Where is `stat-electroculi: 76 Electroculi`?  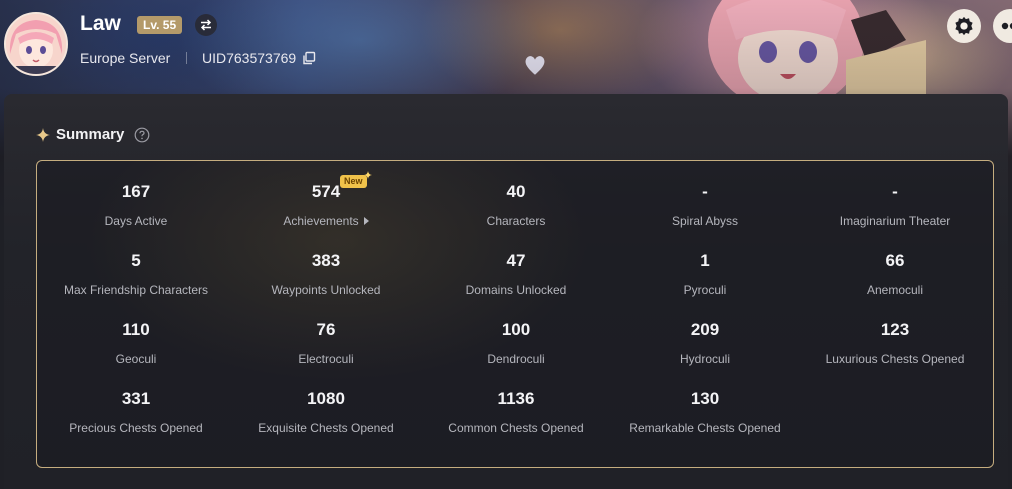
stat-electroculi: 76 Electroculi is located at coordinates (326, 343).